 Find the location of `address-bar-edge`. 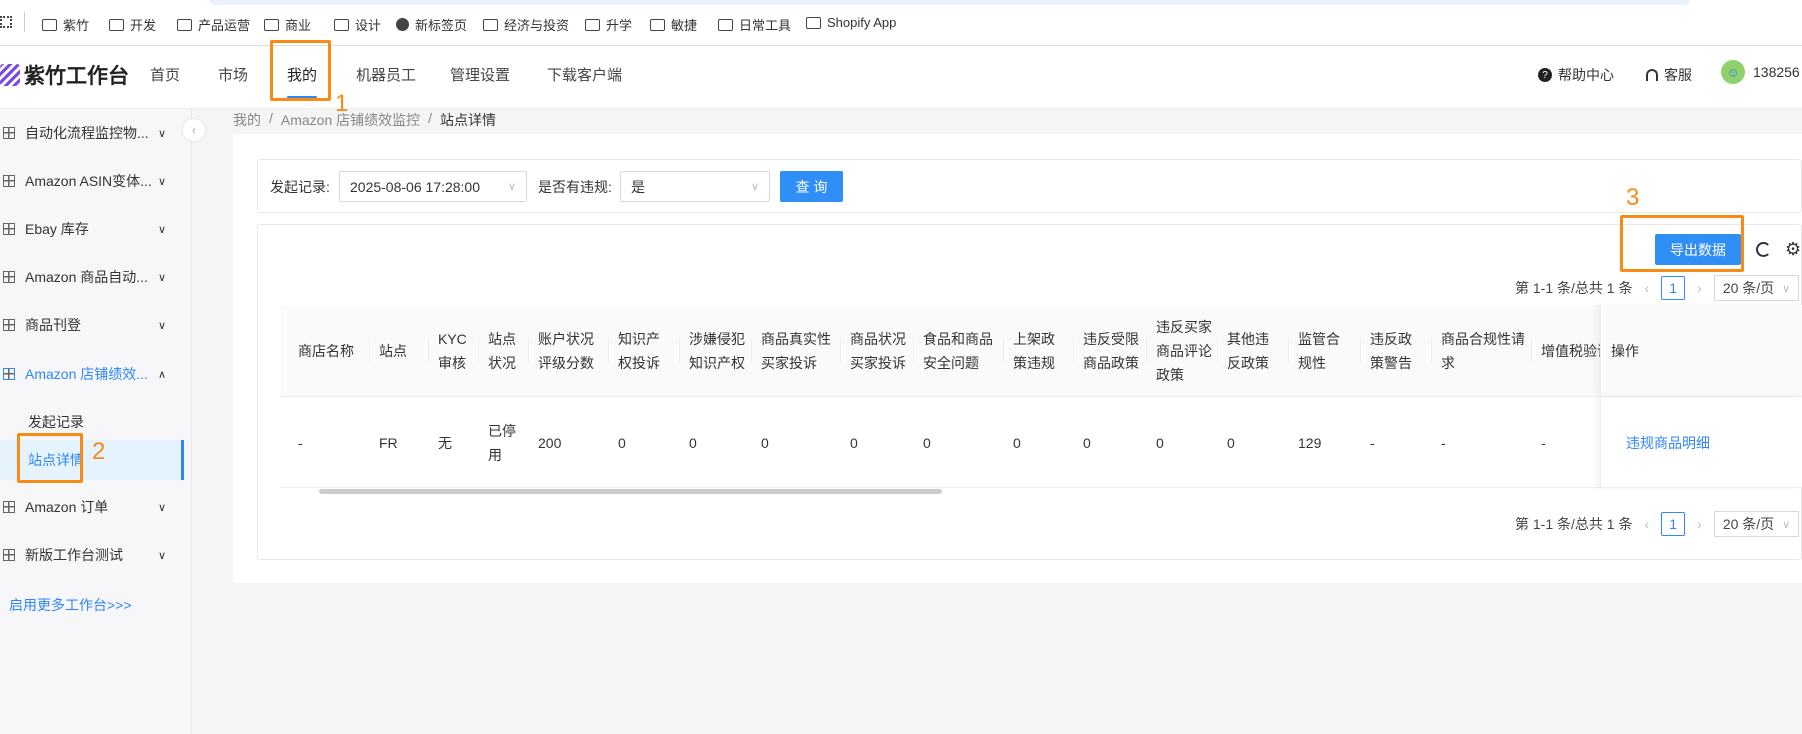

address-bar-edge is located at coordinates (950, 2).